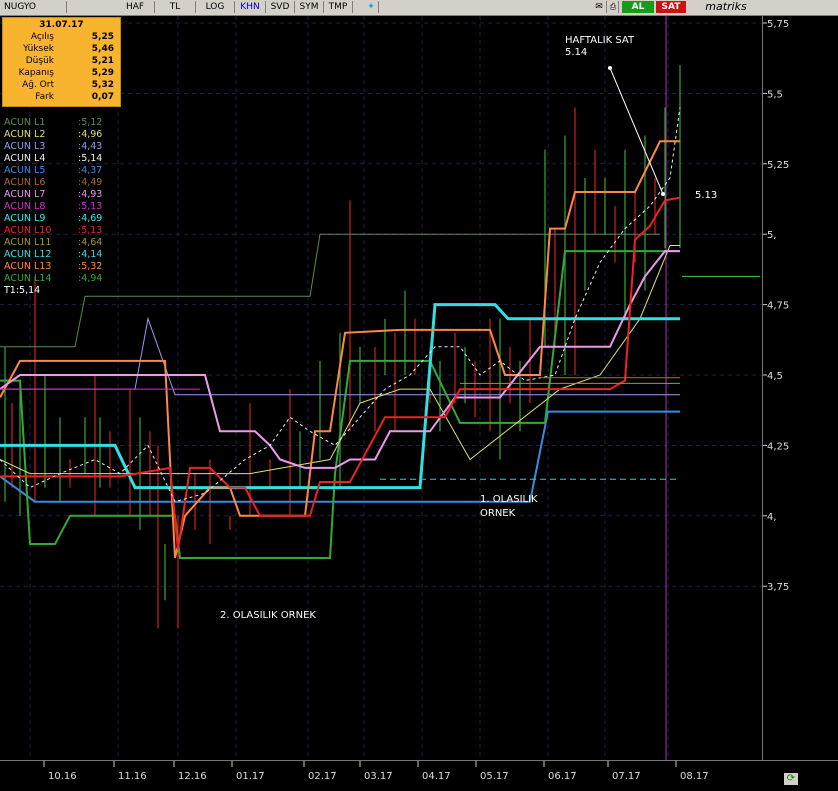 The width and height of the screenshot is (838, 791). Describe the element at coordinates (772, 517) in the screenshot. I see `y-tick-label: 4,` at that location.